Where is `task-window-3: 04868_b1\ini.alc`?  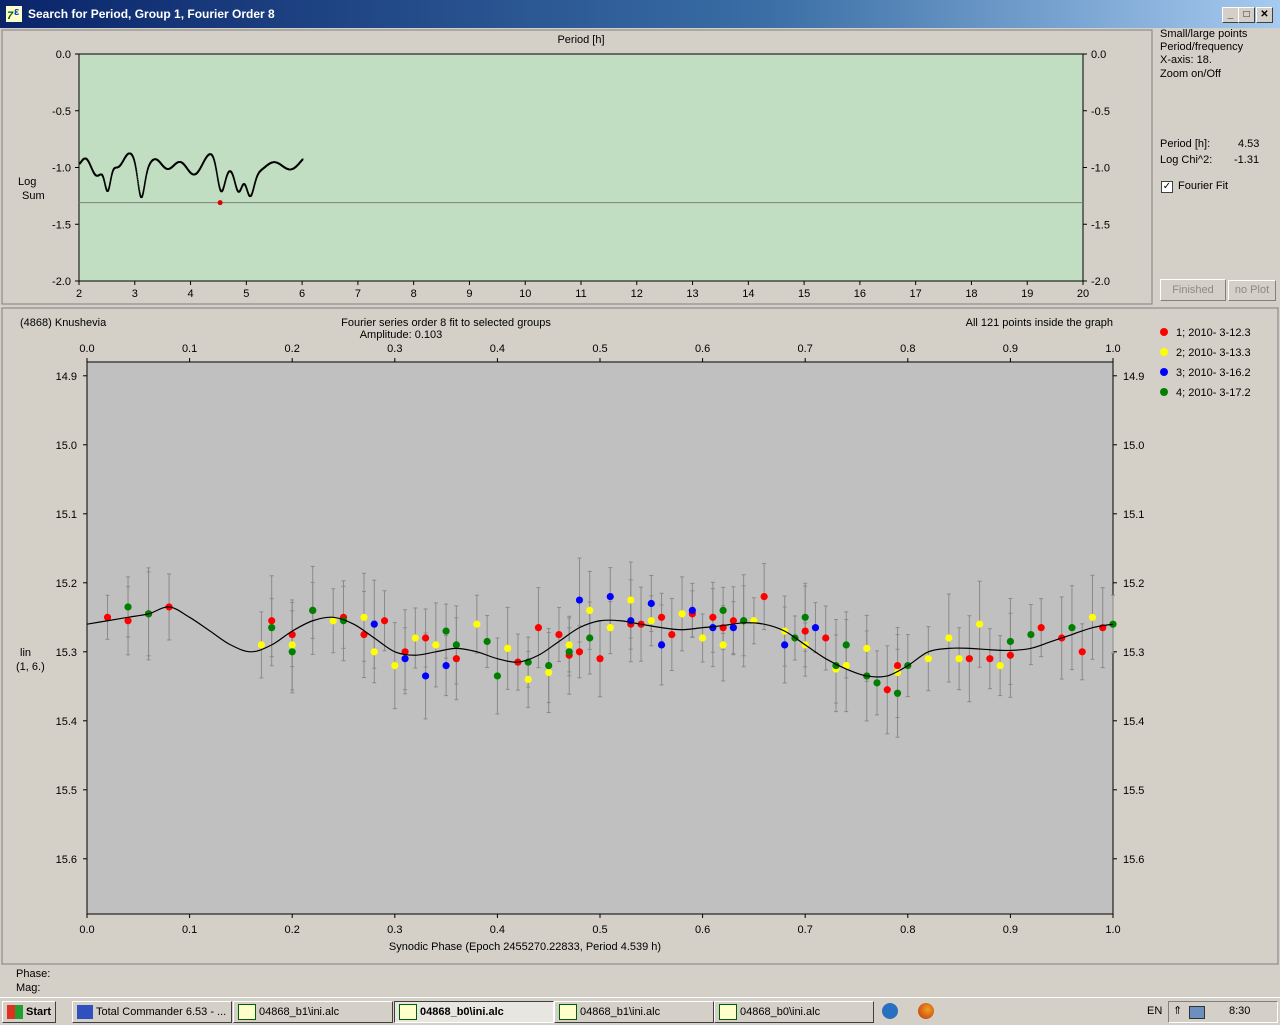 task-window-3: 04868_b1\ini.alc is located at coordinates (634, 1012).